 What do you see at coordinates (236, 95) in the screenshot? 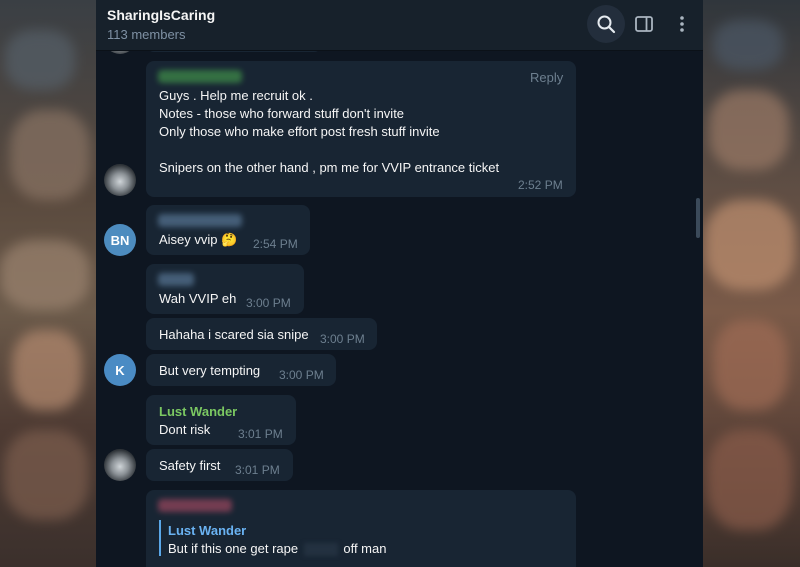
I see `message-text: Guys . Help me recruit ok .` at bounding box center [236, 95].